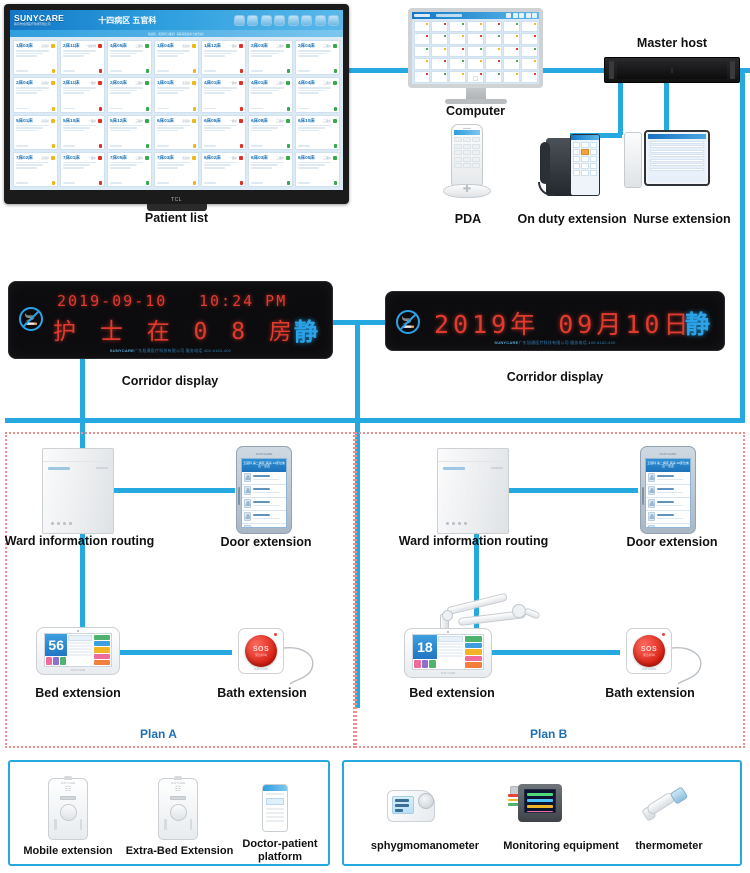  Describe the element at coordinates (35, 132) in the screenshot. I see `patient-card: 5床01床 责任护` at that location.